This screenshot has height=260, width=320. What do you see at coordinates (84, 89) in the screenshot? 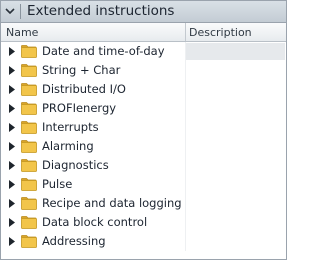
I see `tree-item-label: Distributed I/O` at bounding box center [84, 89].